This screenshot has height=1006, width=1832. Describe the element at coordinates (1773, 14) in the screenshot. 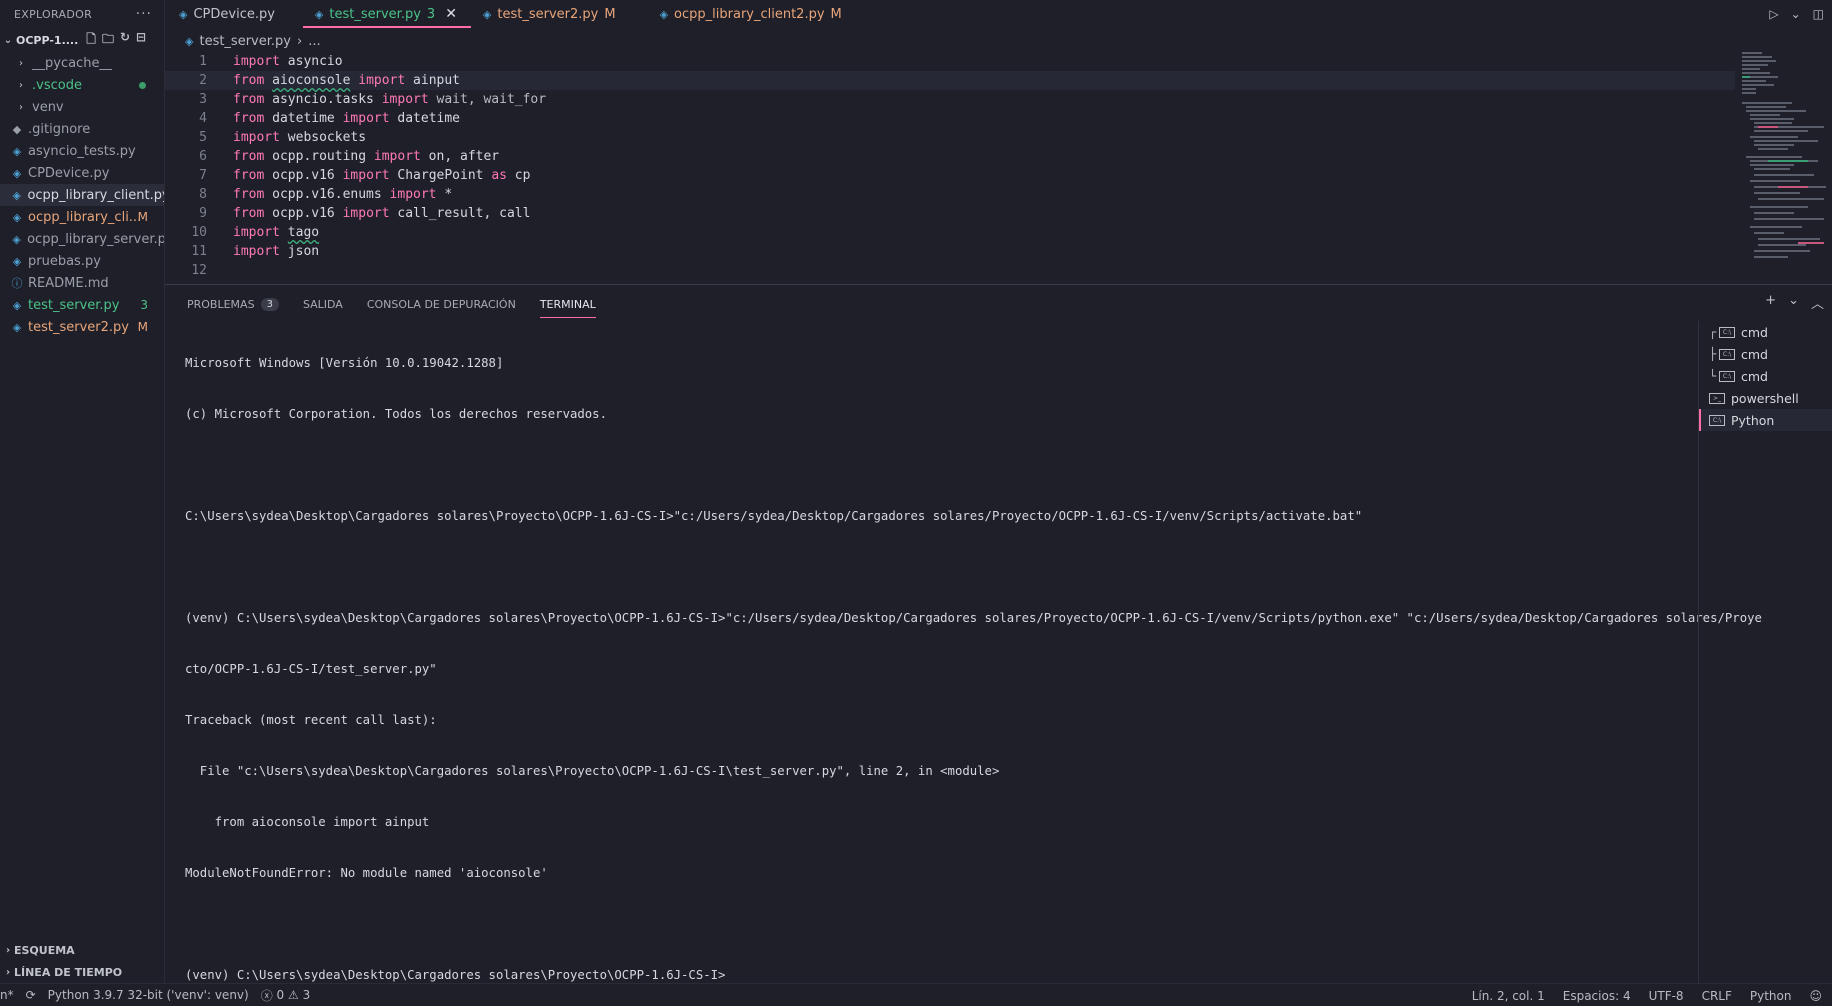

I see `run-icon: ▷` at that location.